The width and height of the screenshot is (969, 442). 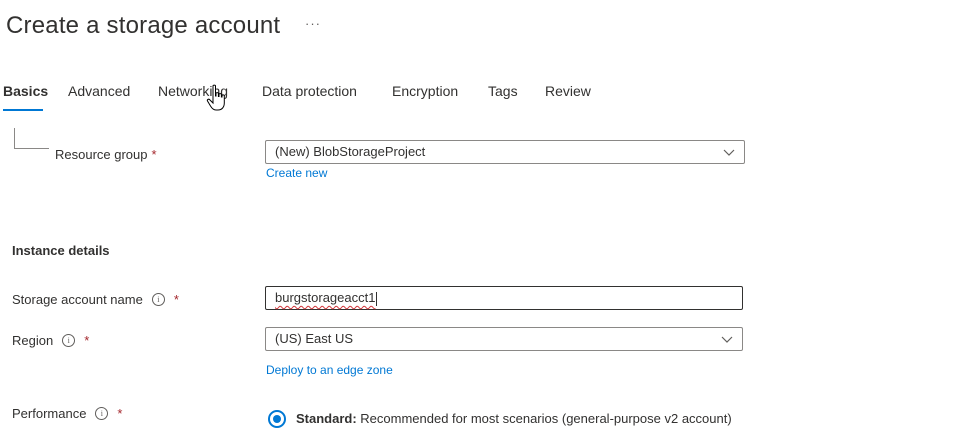 What do you see at coordinates (568, 97) in the screenshot?
I see `tab-review: Review` at bounding box center [568, 97].